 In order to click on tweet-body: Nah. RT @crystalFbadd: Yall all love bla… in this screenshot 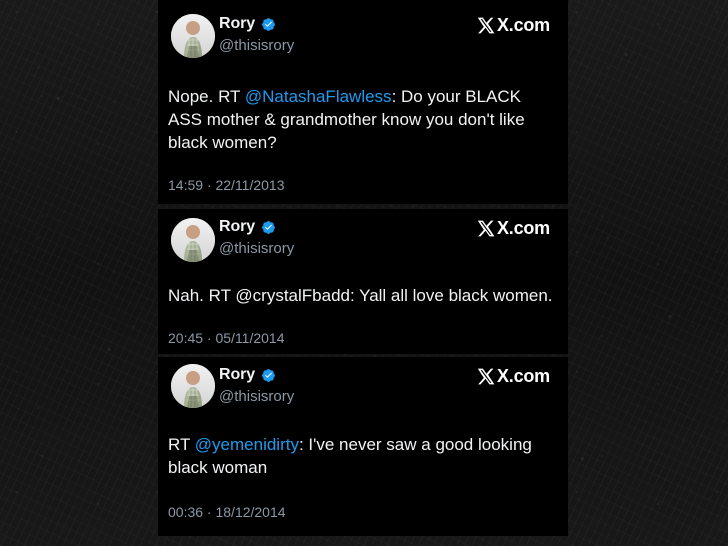, I will do `click(360, 295)`.